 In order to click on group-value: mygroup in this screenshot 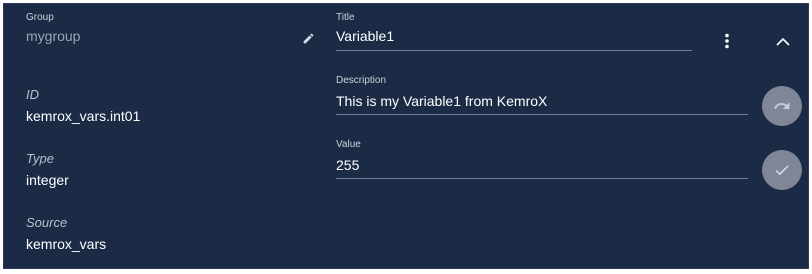, I will do `click(53, 36)`.